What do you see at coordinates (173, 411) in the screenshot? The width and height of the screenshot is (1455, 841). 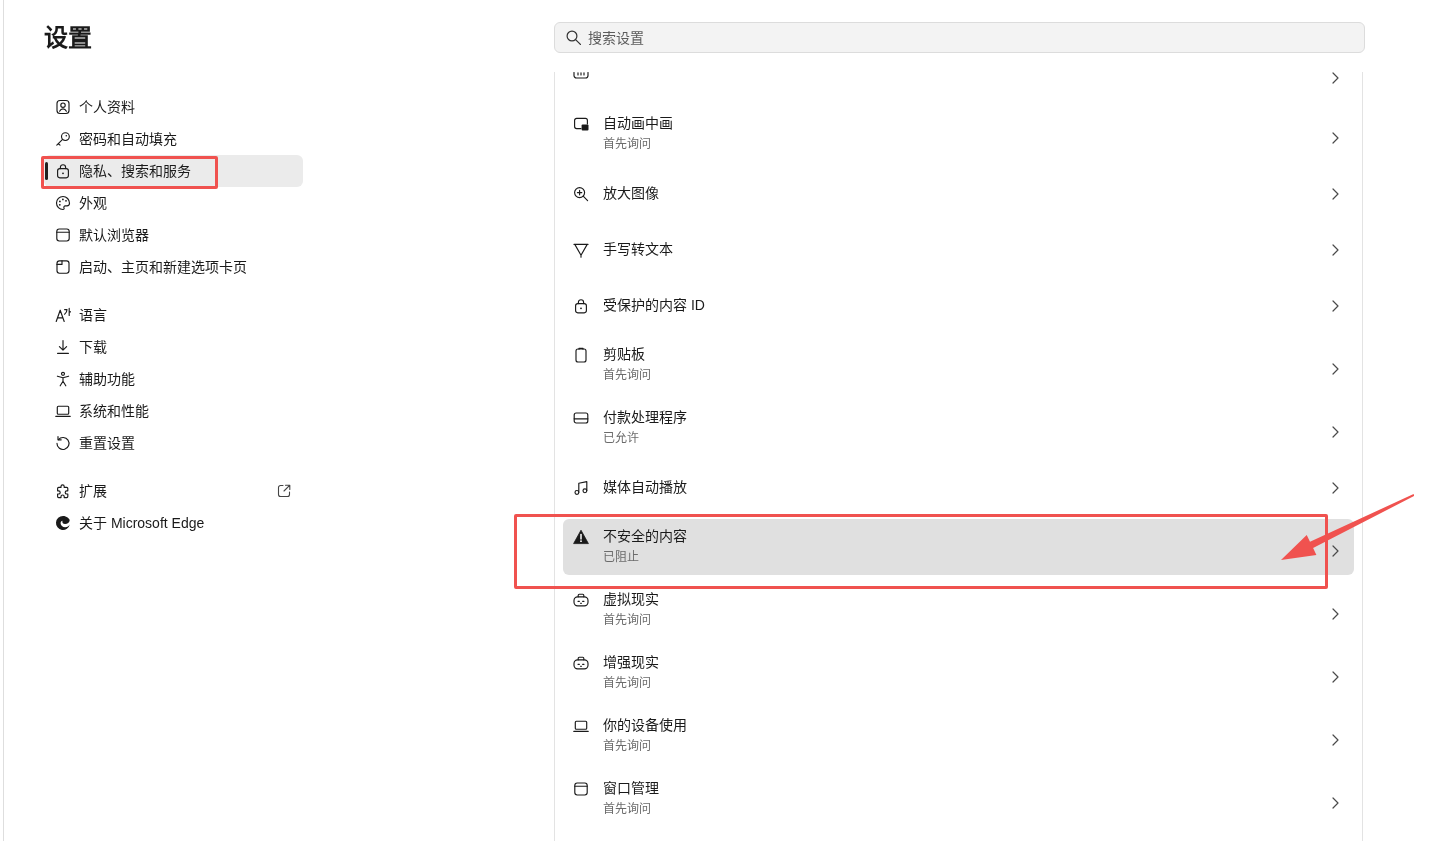 I see `nav-item: 系统和性能` at bounding box center [173, 411].